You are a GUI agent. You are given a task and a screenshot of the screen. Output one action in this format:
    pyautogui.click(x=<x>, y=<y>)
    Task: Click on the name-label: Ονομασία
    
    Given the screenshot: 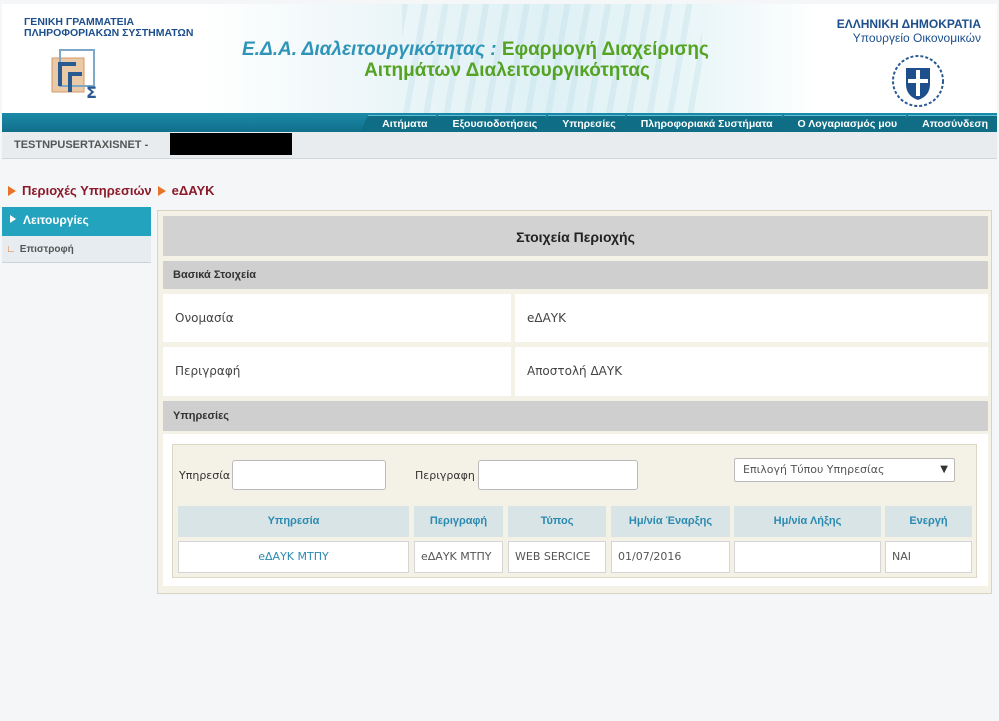 What is the action you would take?
    pyautogui.click(x=337, y=318)
    